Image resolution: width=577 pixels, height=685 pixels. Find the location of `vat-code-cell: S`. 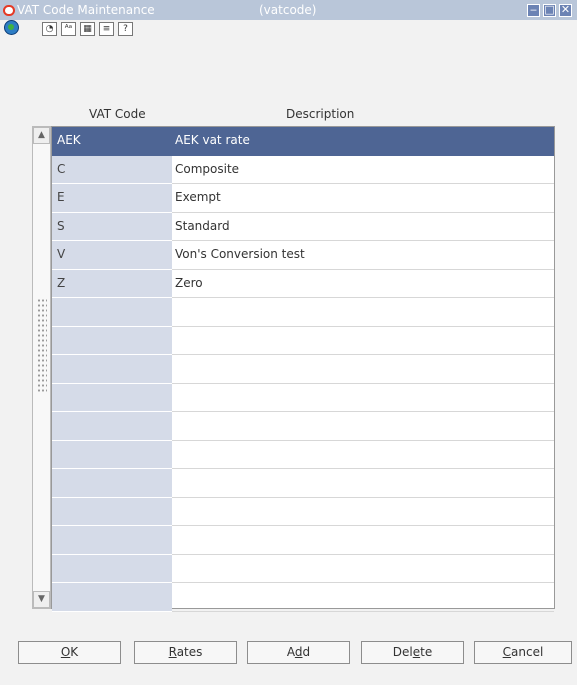

vat-code-cell: S is located at coordinates (112, 226).